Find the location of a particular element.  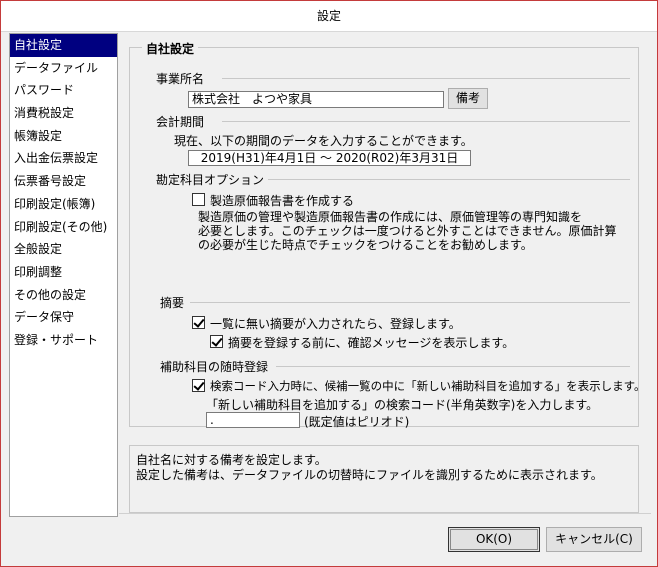

sidebar-item-print-adjust: 印刷調整 is located at coordinates (63, 272).